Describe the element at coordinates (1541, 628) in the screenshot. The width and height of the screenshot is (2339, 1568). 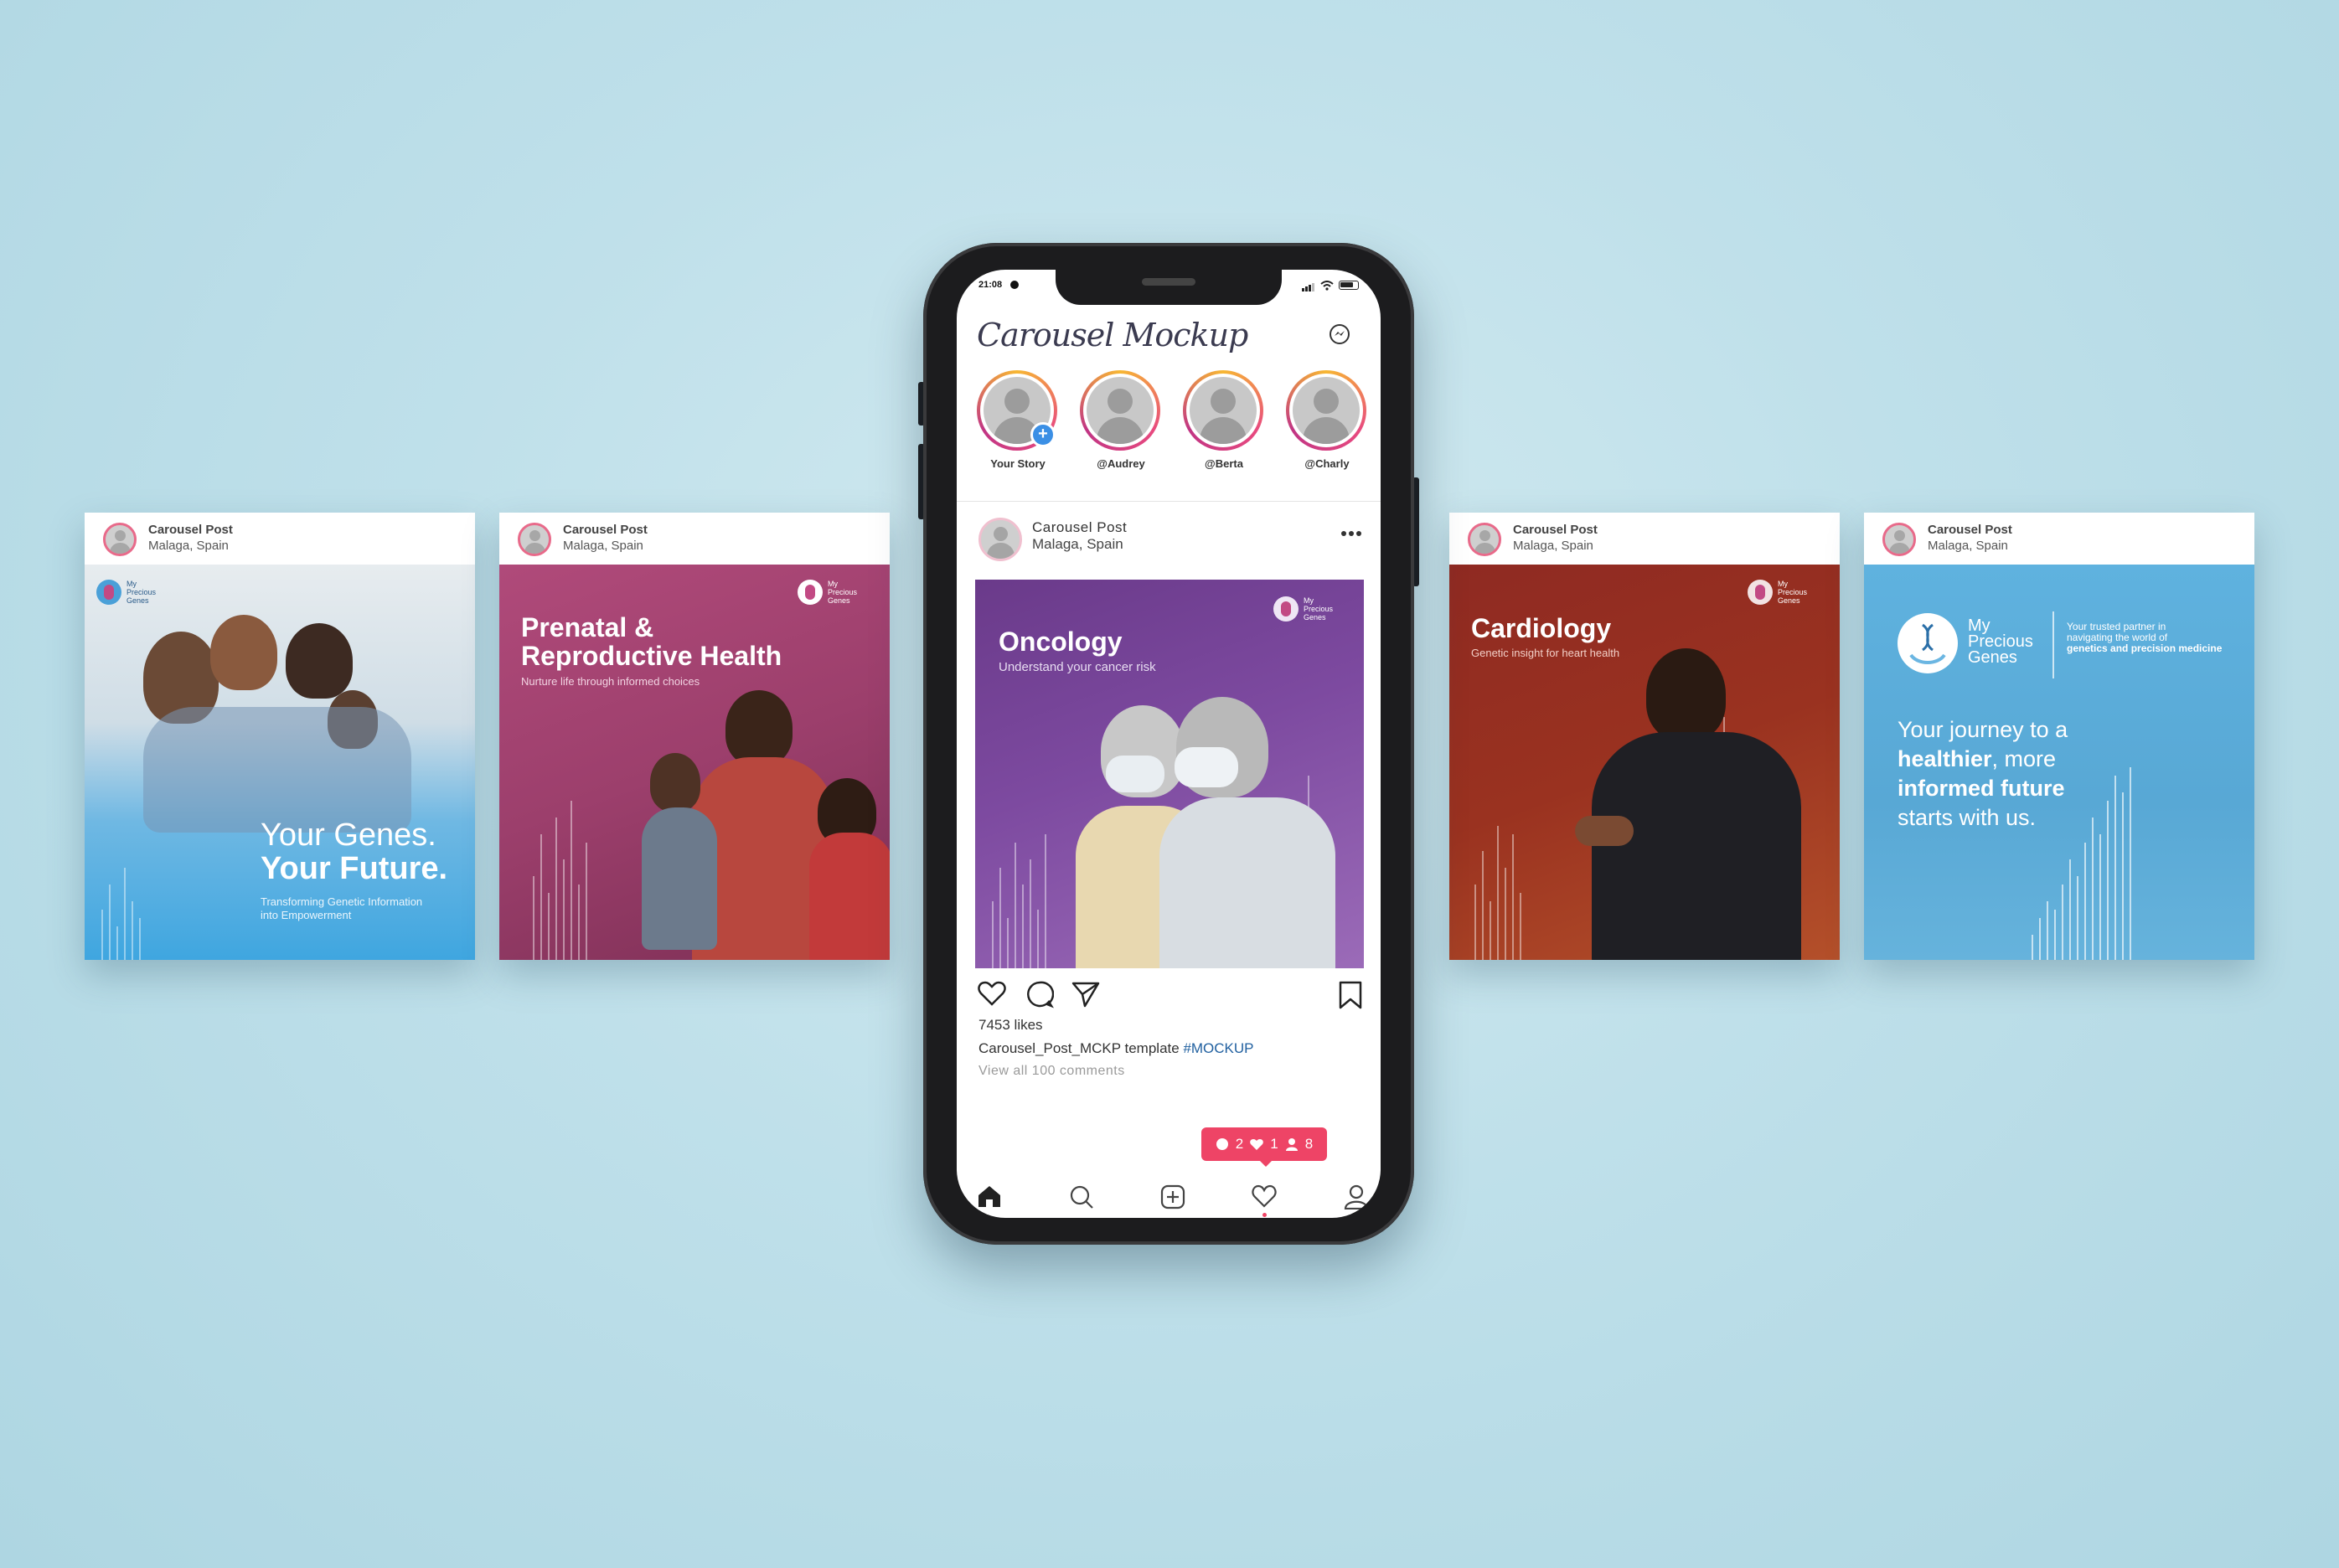
I see `card-headline: Cardiology` at that location.